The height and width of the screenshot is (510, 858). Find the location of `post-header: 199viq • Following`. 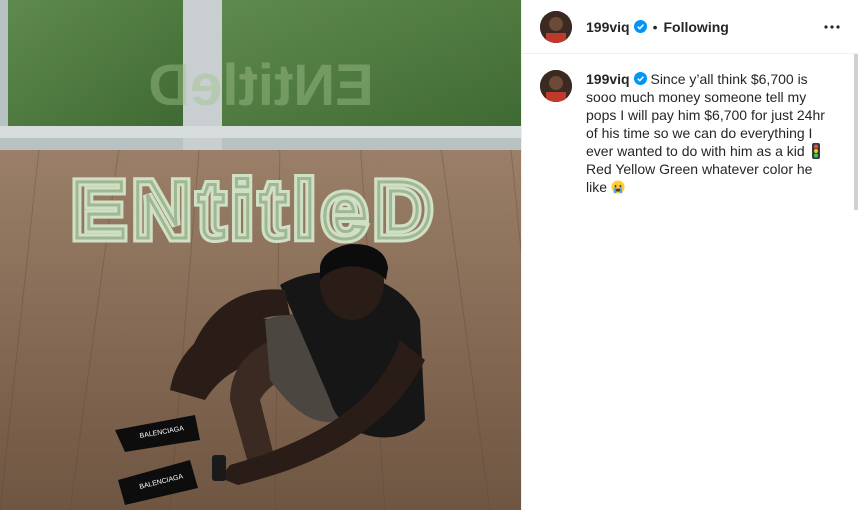

post-header: 199viq • Following is located at coordinates (690, 27).